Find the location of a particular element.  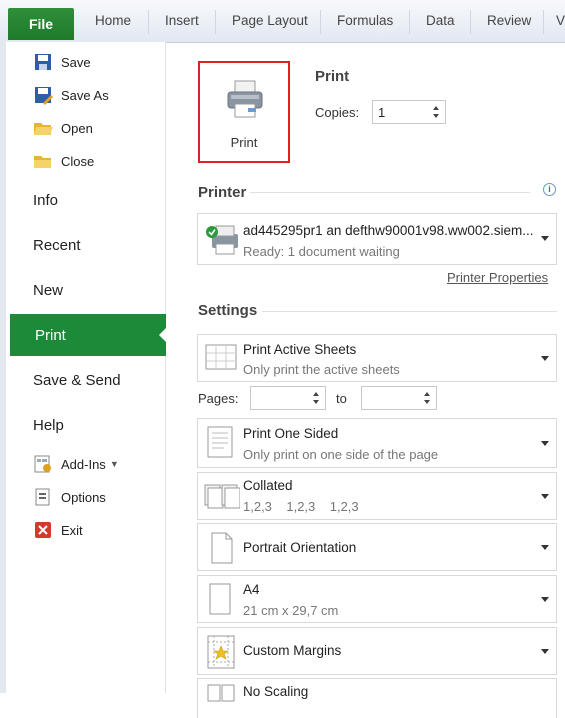

pages-to-label: to is located at coordinates (341, 398).